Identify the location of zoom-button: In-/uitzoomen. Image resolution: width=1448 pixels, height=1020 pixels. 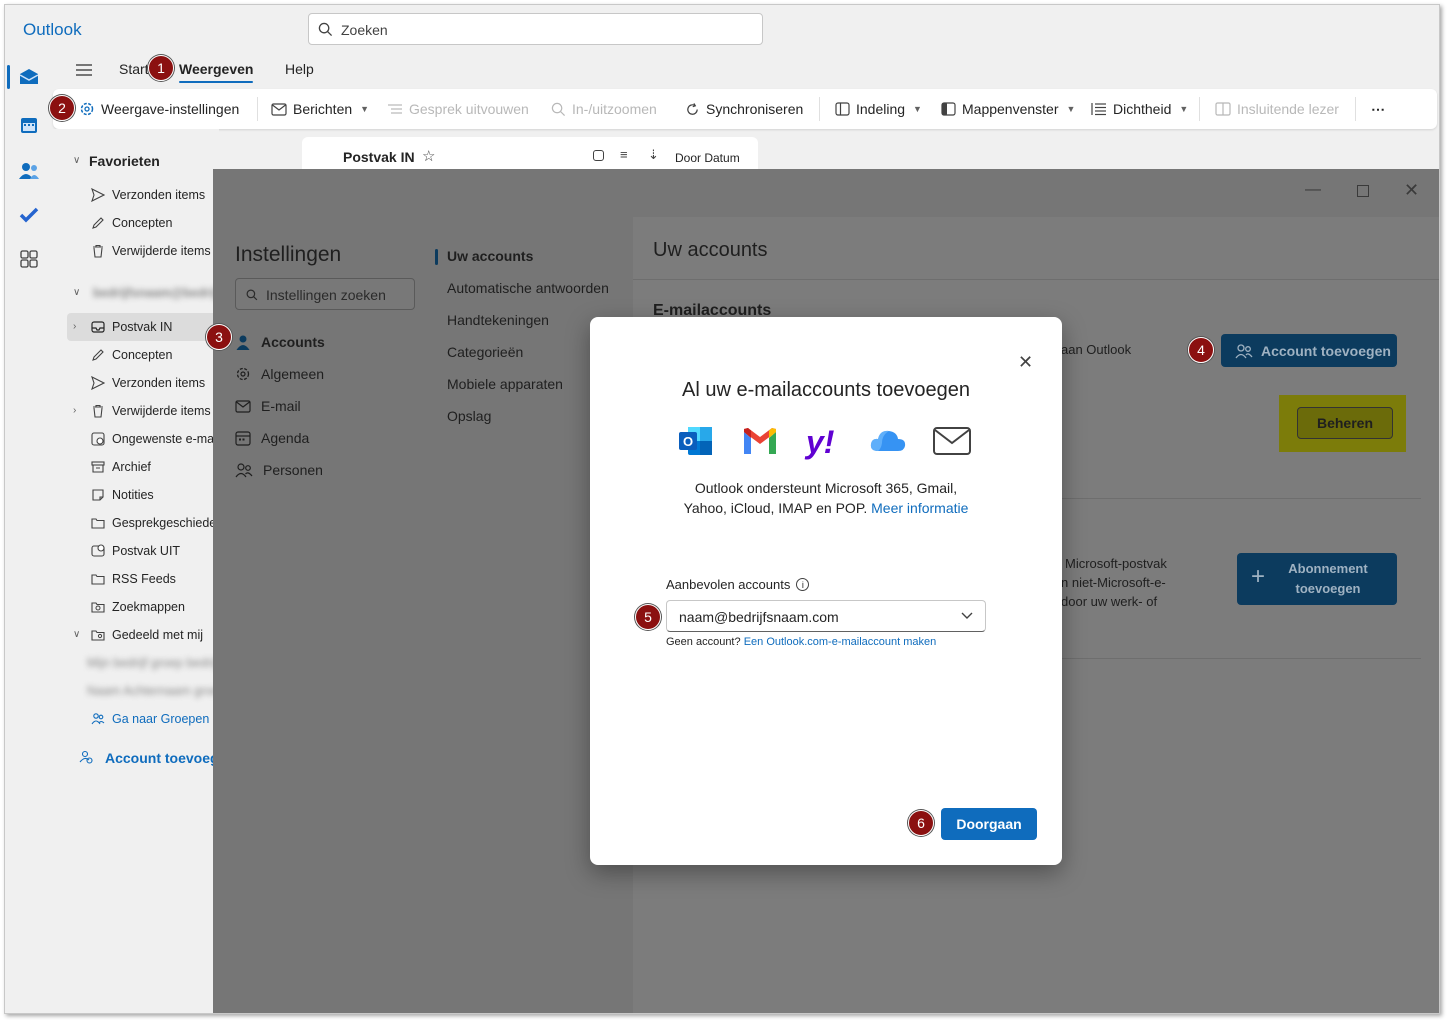
(604, 109).